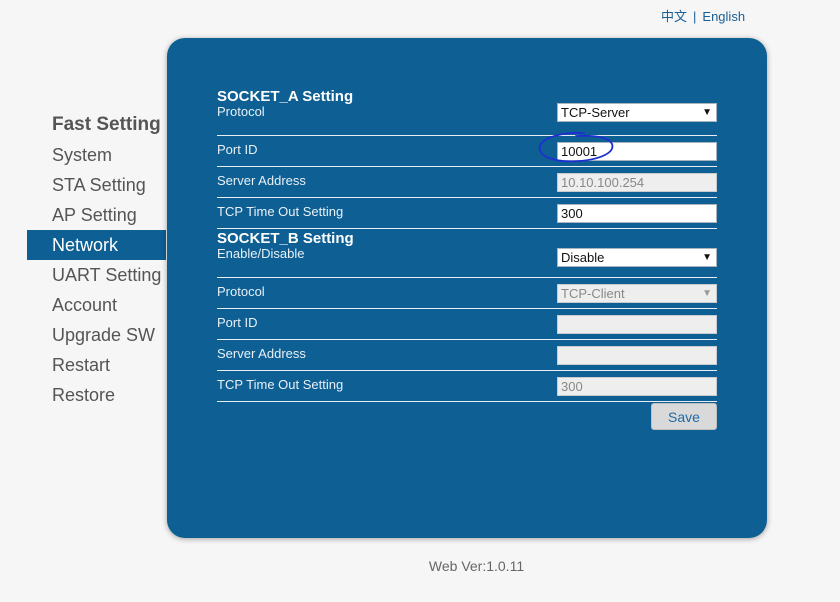 The height and width of the screenshot is (602, 840). I want to click on socket-b-enable-select: Disable ▼, so click(637, 257).